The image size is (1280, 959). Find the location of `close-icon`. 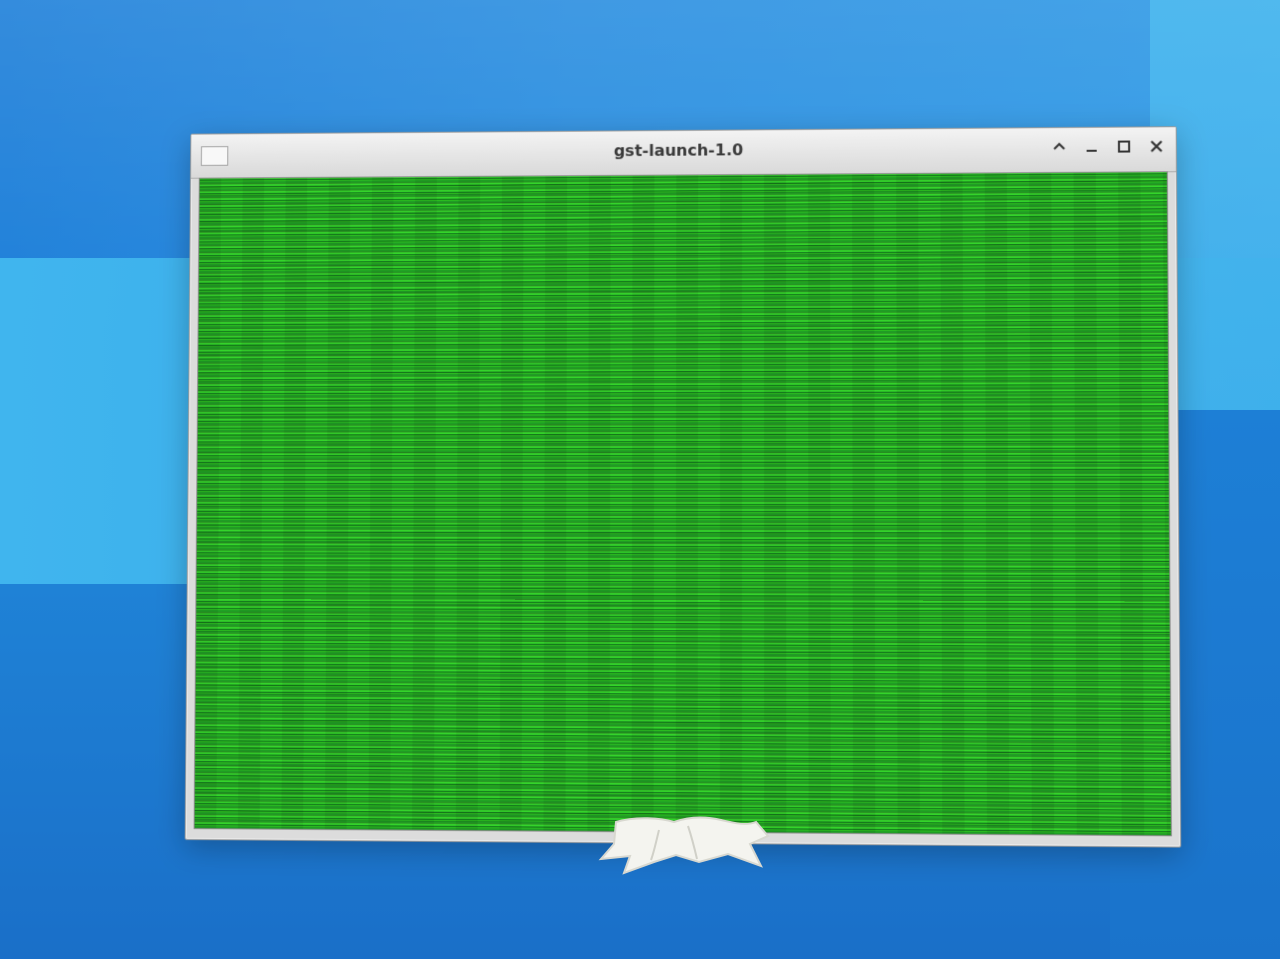

close-icon is located at coordinates (1156, 146).